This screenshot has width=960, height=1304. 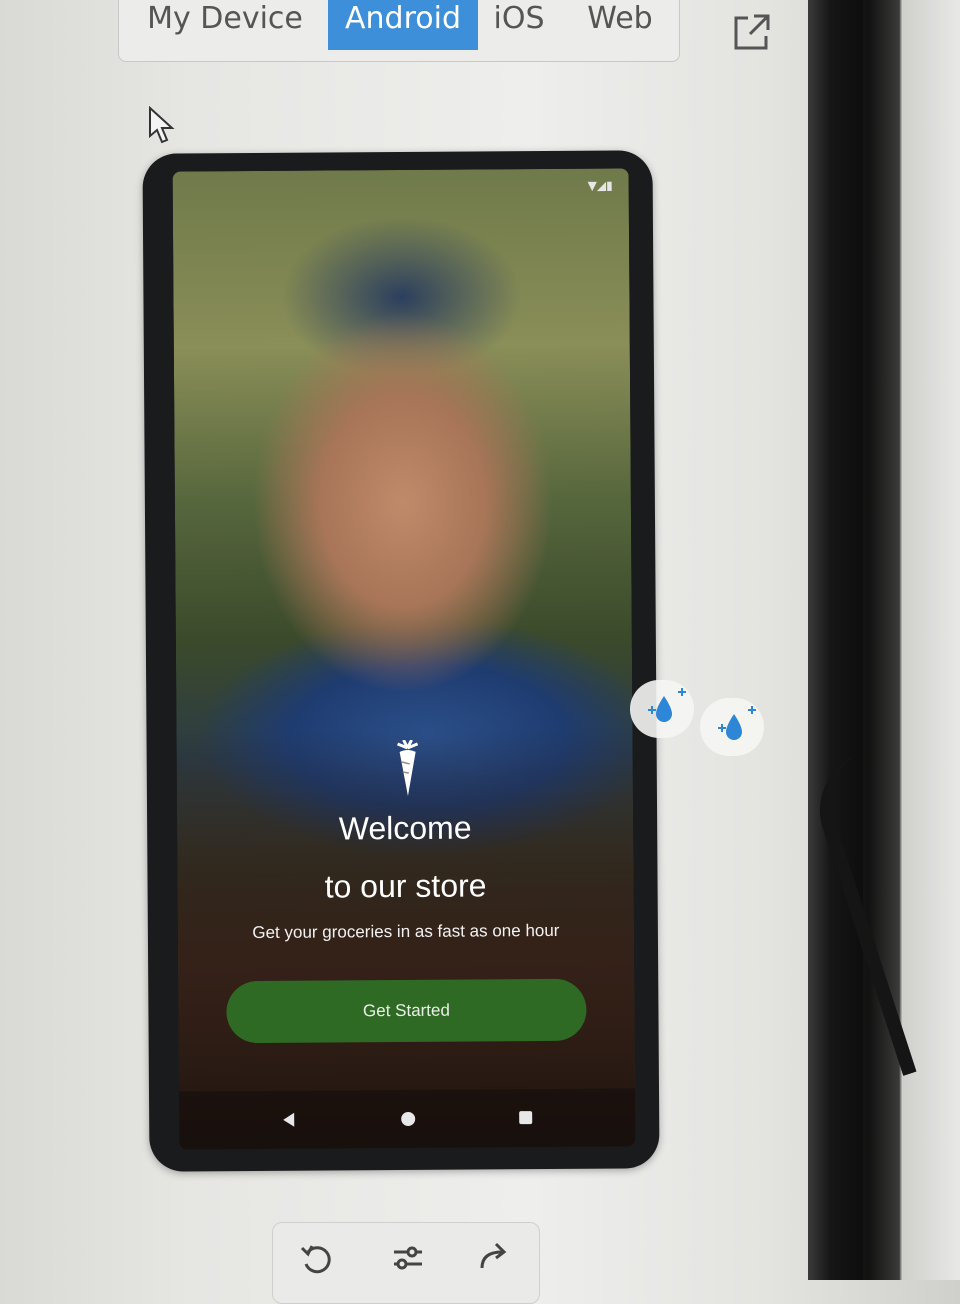 I want to click on droplet-bubble, so click(x=662, y=709).